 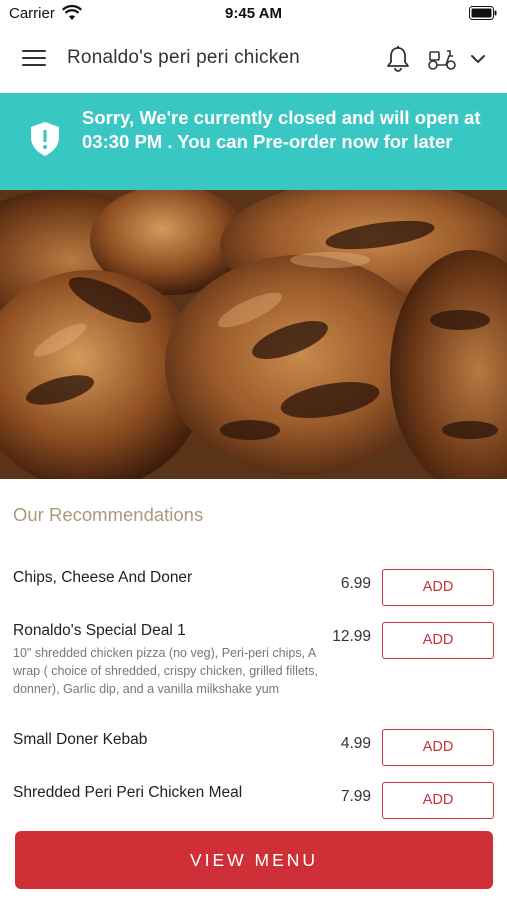 What do you see at coordinates (355, 796) in the screenshot?
I see `item-price: 7.99` at bounding box center [355, 796].